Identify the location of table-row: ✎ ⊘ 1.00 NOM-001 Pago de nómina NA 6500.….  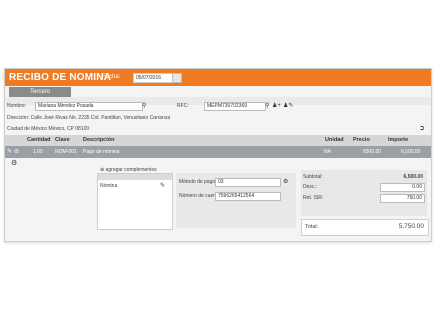
(218, 152).